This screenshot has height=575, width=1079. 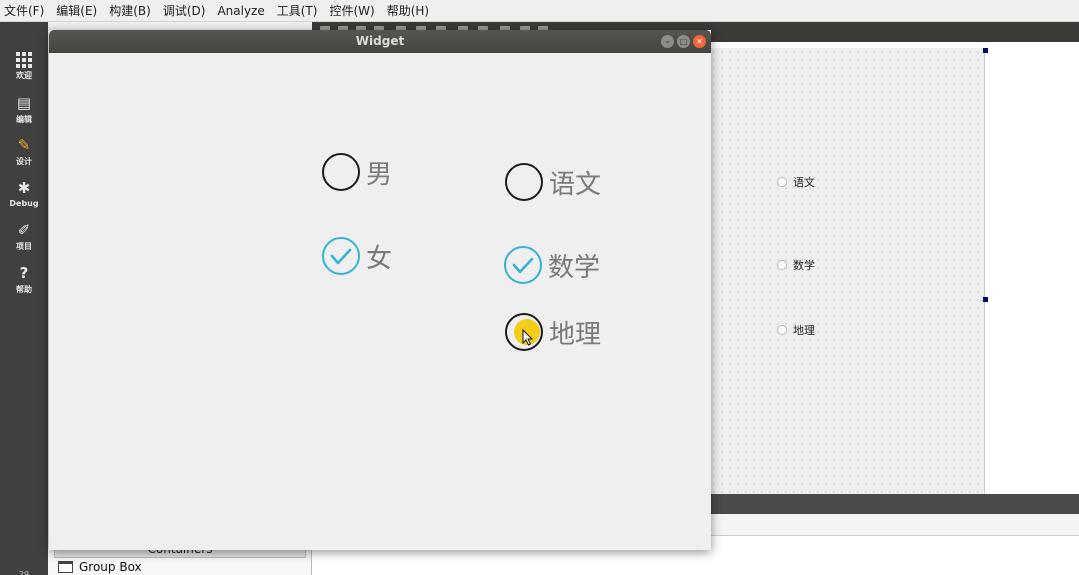 I want to click on form-radio-chinese: 语文, so click(x=796, y=182).